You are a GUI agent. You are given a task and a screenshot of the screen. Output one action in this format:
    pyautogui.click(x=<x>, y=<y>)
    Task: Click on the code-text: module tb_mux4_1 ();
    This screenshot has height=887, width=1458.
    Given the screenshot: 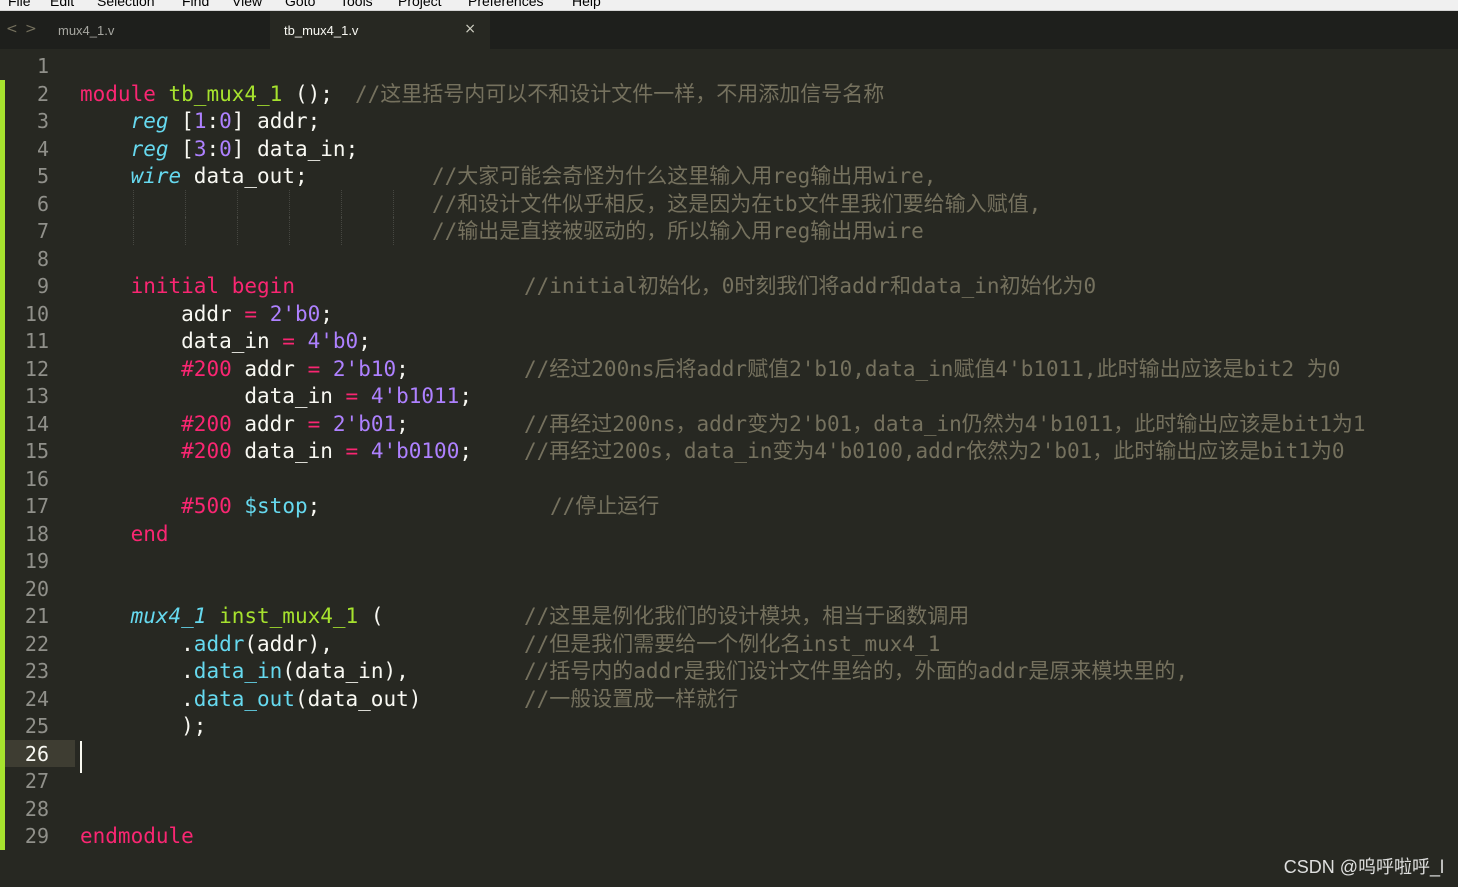 What is the action you would take?
    pyautogui.click(x=206, y=93)
    